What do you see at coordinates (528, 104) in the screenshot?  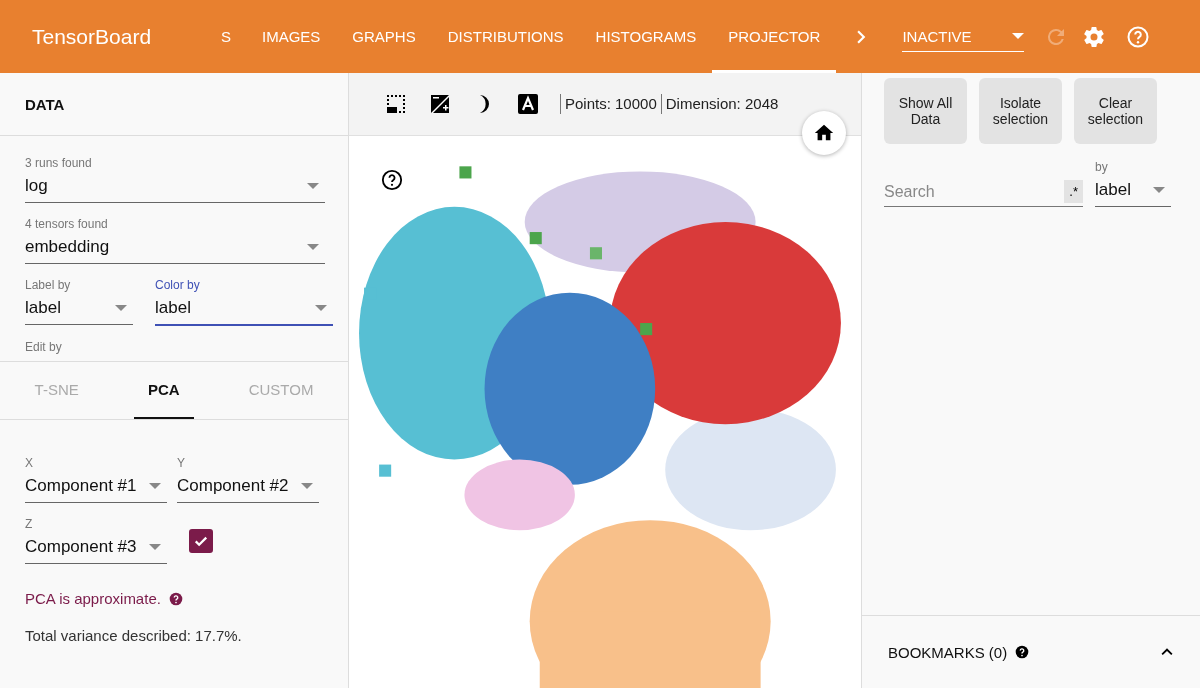 I see `labels-icon` at bounding box center [528, 104].